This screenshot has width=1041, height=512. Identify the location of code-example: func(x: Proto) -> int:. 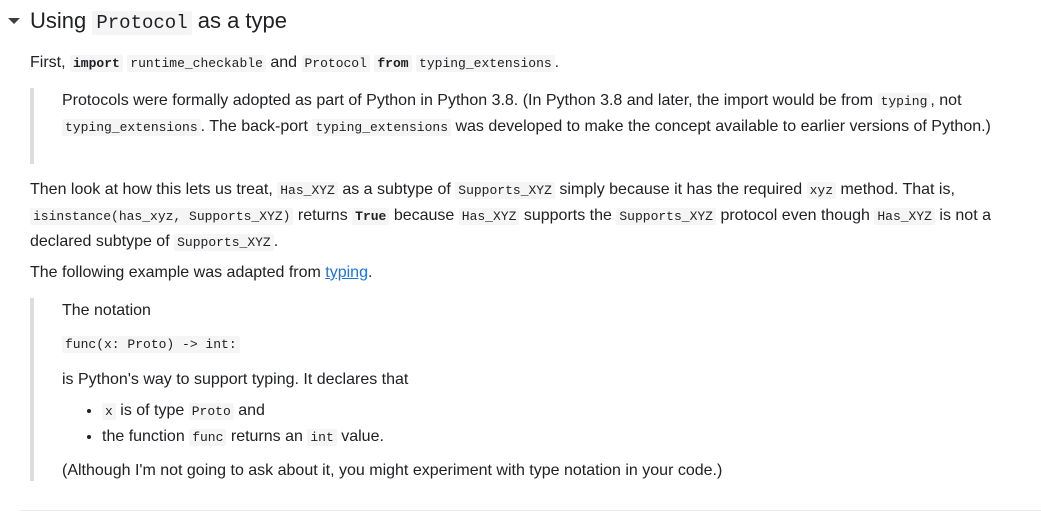
(541, 344).